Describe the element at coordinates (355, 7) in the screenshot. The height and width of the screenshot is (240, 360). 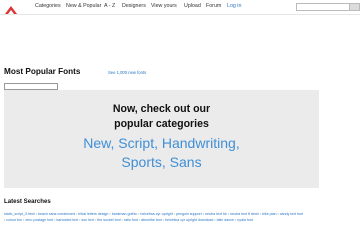
I see `search-button` at that location.